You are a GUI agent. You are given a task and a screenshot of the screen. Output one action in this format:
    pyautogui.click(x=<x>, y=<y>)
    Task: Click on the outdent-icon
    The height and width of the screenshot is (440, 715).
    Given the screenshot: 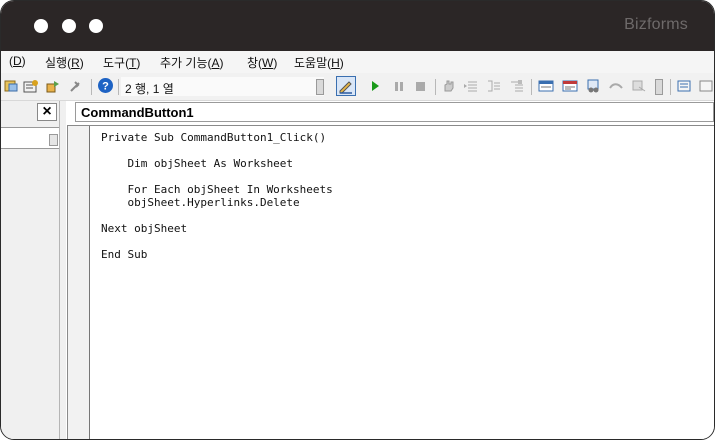 What is the action you would take?
    pyautogui.click(x=494, y=86)
    